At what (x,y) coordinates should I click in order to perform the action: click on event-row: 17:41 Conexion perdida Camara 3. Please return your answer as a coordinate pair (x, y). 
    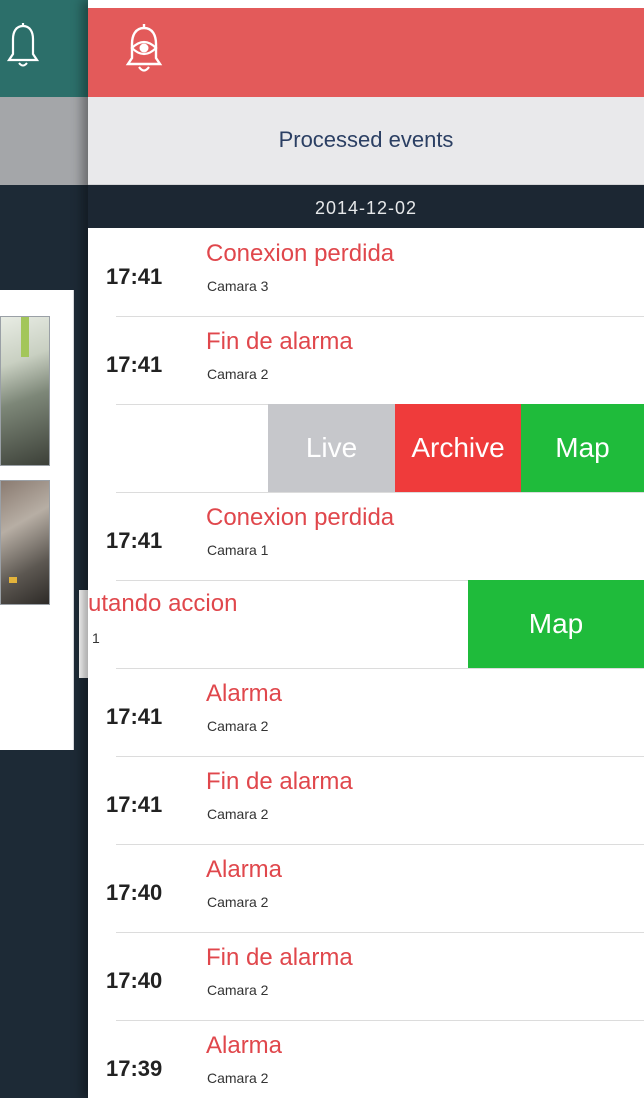
    Looking at the image, I should click on (366, 272).